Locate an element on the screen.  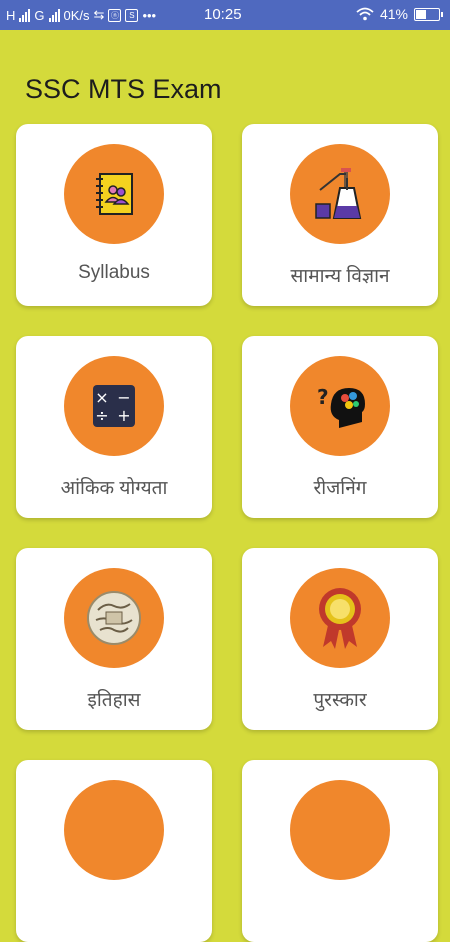
more-notifications-icon: ••• is located at coordinates (149, 15).